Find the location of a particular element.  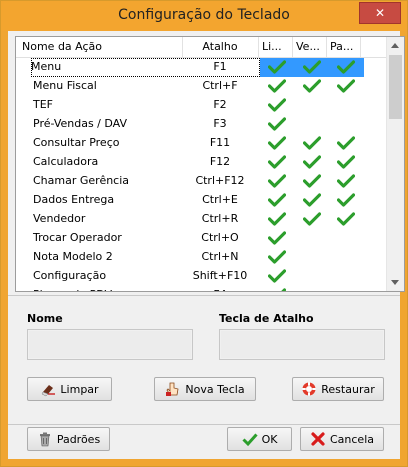

shortcut-key: Ctrl+R is located at coordinates (220, 218).